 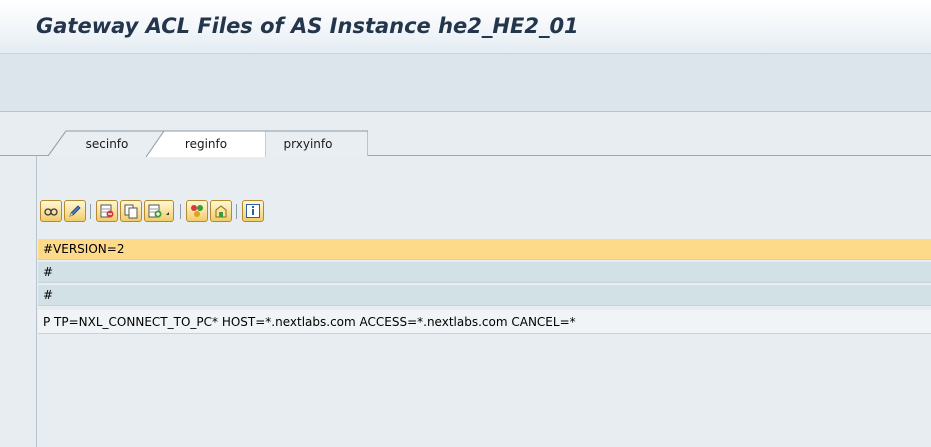 I want to click on tab-label: reginfo, so click(x=206, y=144).